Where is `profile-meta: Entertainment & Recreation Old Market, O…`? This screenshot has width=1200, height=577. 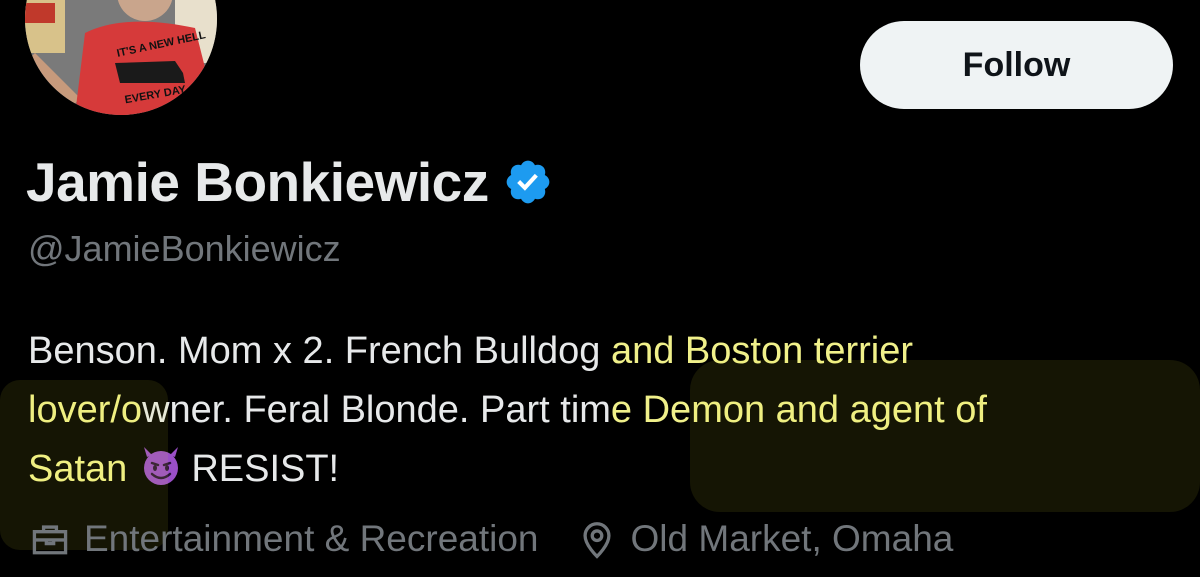
profile-meta: Entertainment & Recreation Old Market, O… is located at coordinates (490, 539).